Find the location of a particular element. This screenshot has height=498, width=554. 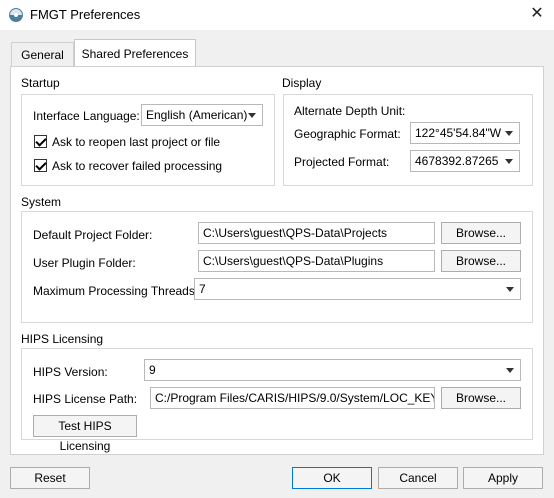

default-project-folder-label: Default Project Folder: is located at coordinates (93, 235).